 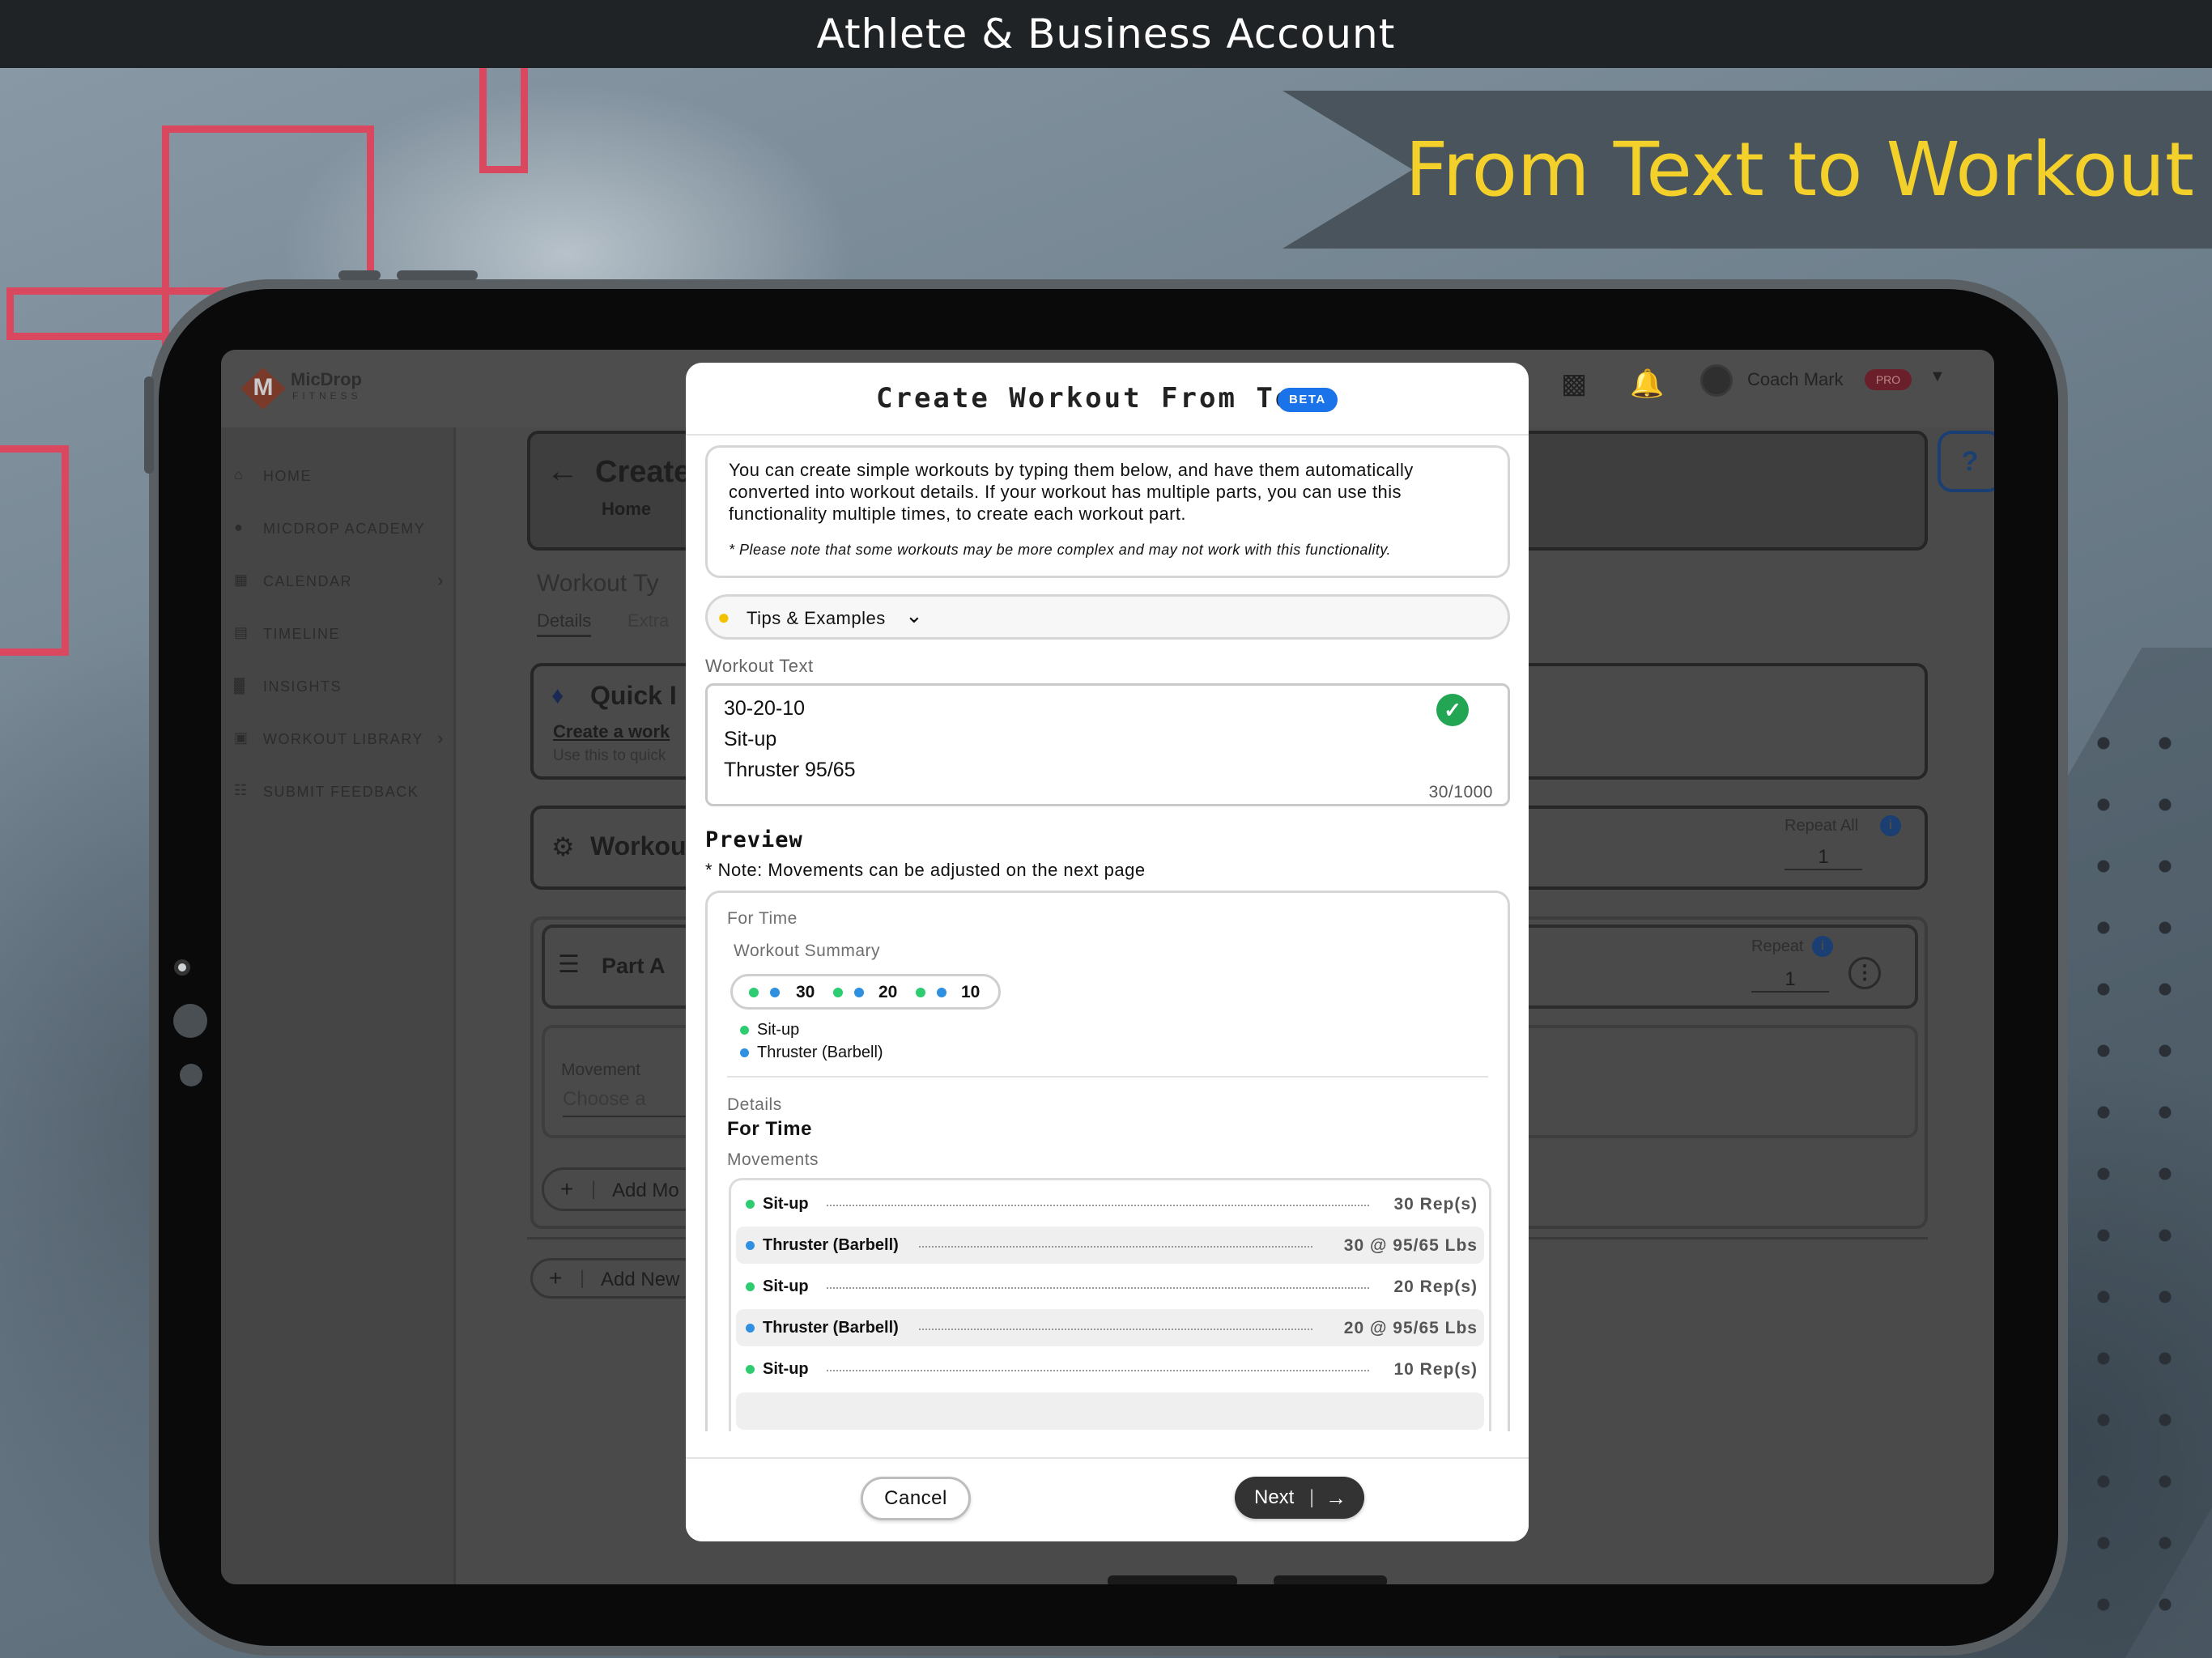 What do you see at coordinates (307, 388) in the screenshot?
I see `micdrop-logo: M MicDrop FITNESS` at bounding box center [307, 388].